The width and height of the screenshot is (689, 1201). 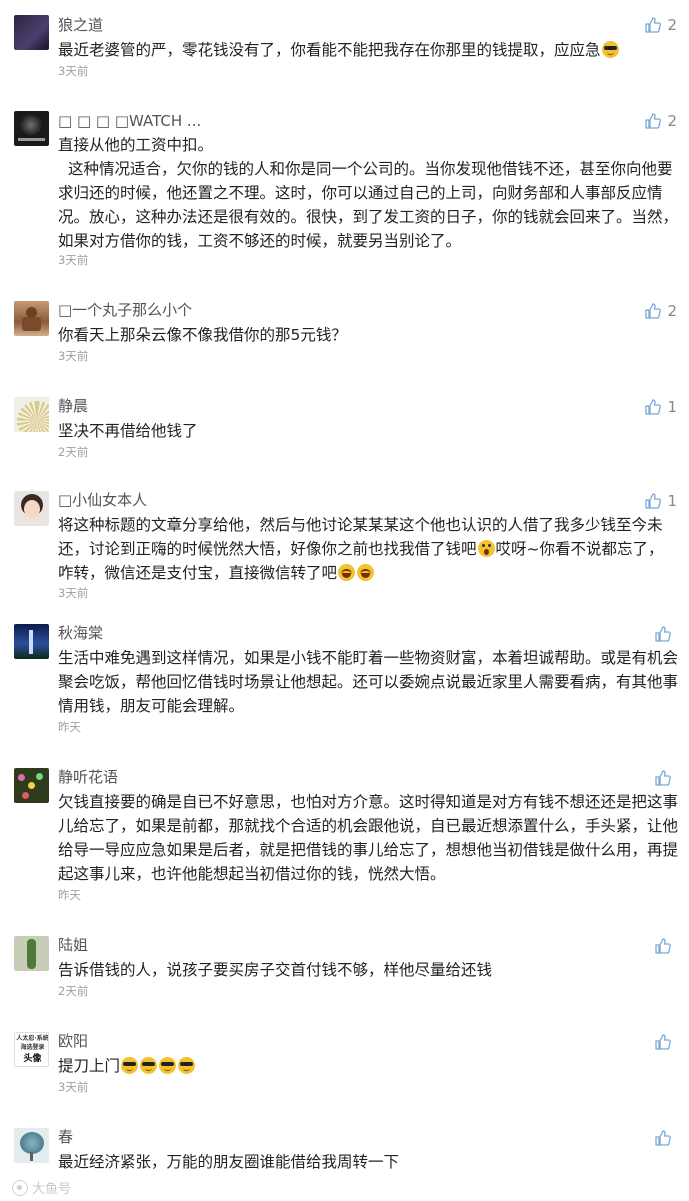 I want to click on comment-author: 静晨, so click(x=73, y=406).